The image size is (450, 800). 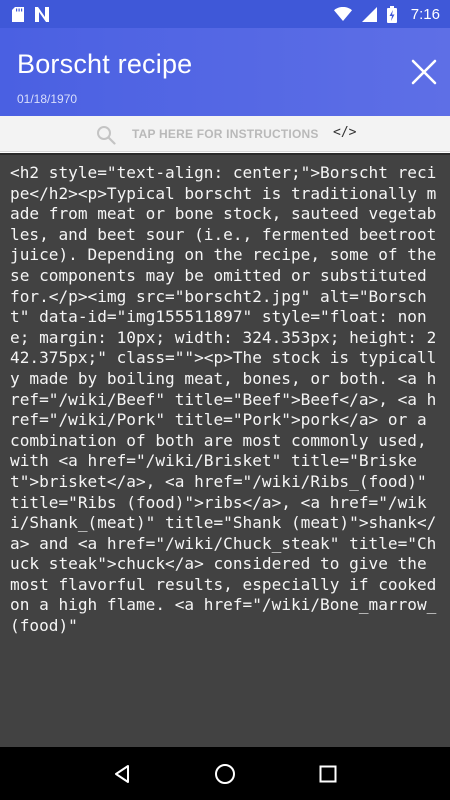 What do you see at coordinates (344, 132) in the screenshot?
I see `code-view-toggle-button: </>` at bounding box center [344, 132].